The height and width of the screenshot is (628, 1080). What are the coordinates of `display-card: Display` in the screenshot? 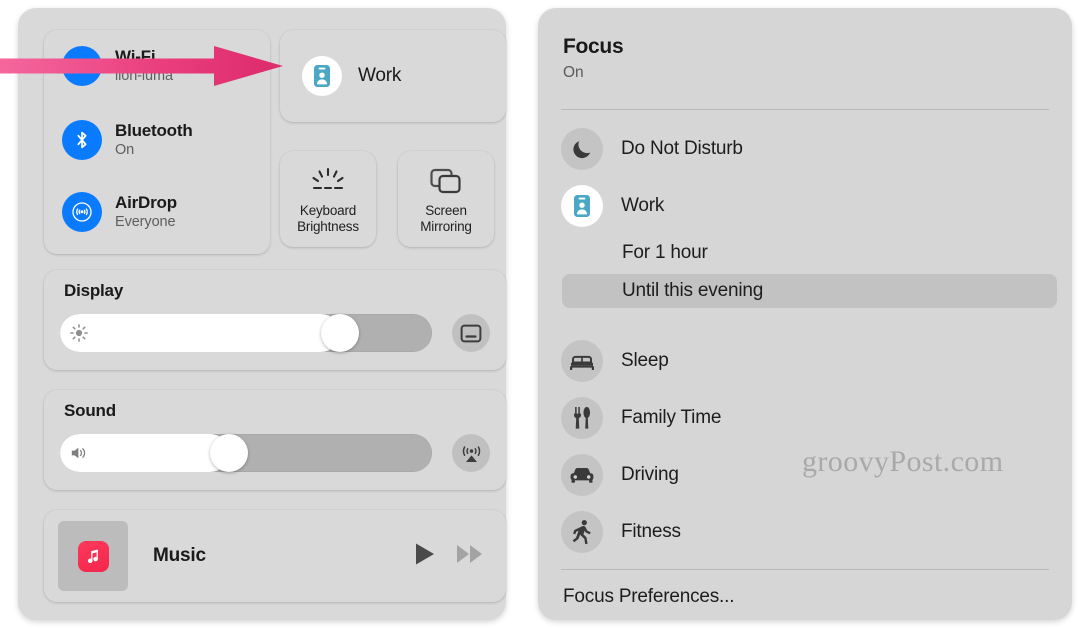 It's located at (275, 320).